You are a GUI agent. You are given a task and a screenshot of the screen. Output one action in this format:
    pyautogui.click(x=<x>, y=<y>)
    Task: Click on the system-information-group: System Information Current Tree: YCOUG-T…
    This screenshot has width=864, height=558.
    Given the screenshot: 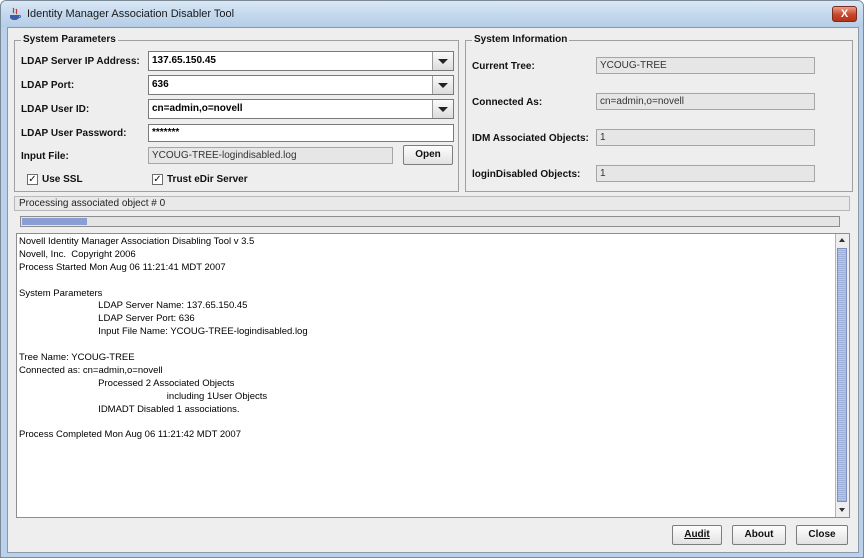 What is the action you would take?
    pyautogui.click(x=659, y=113)
    